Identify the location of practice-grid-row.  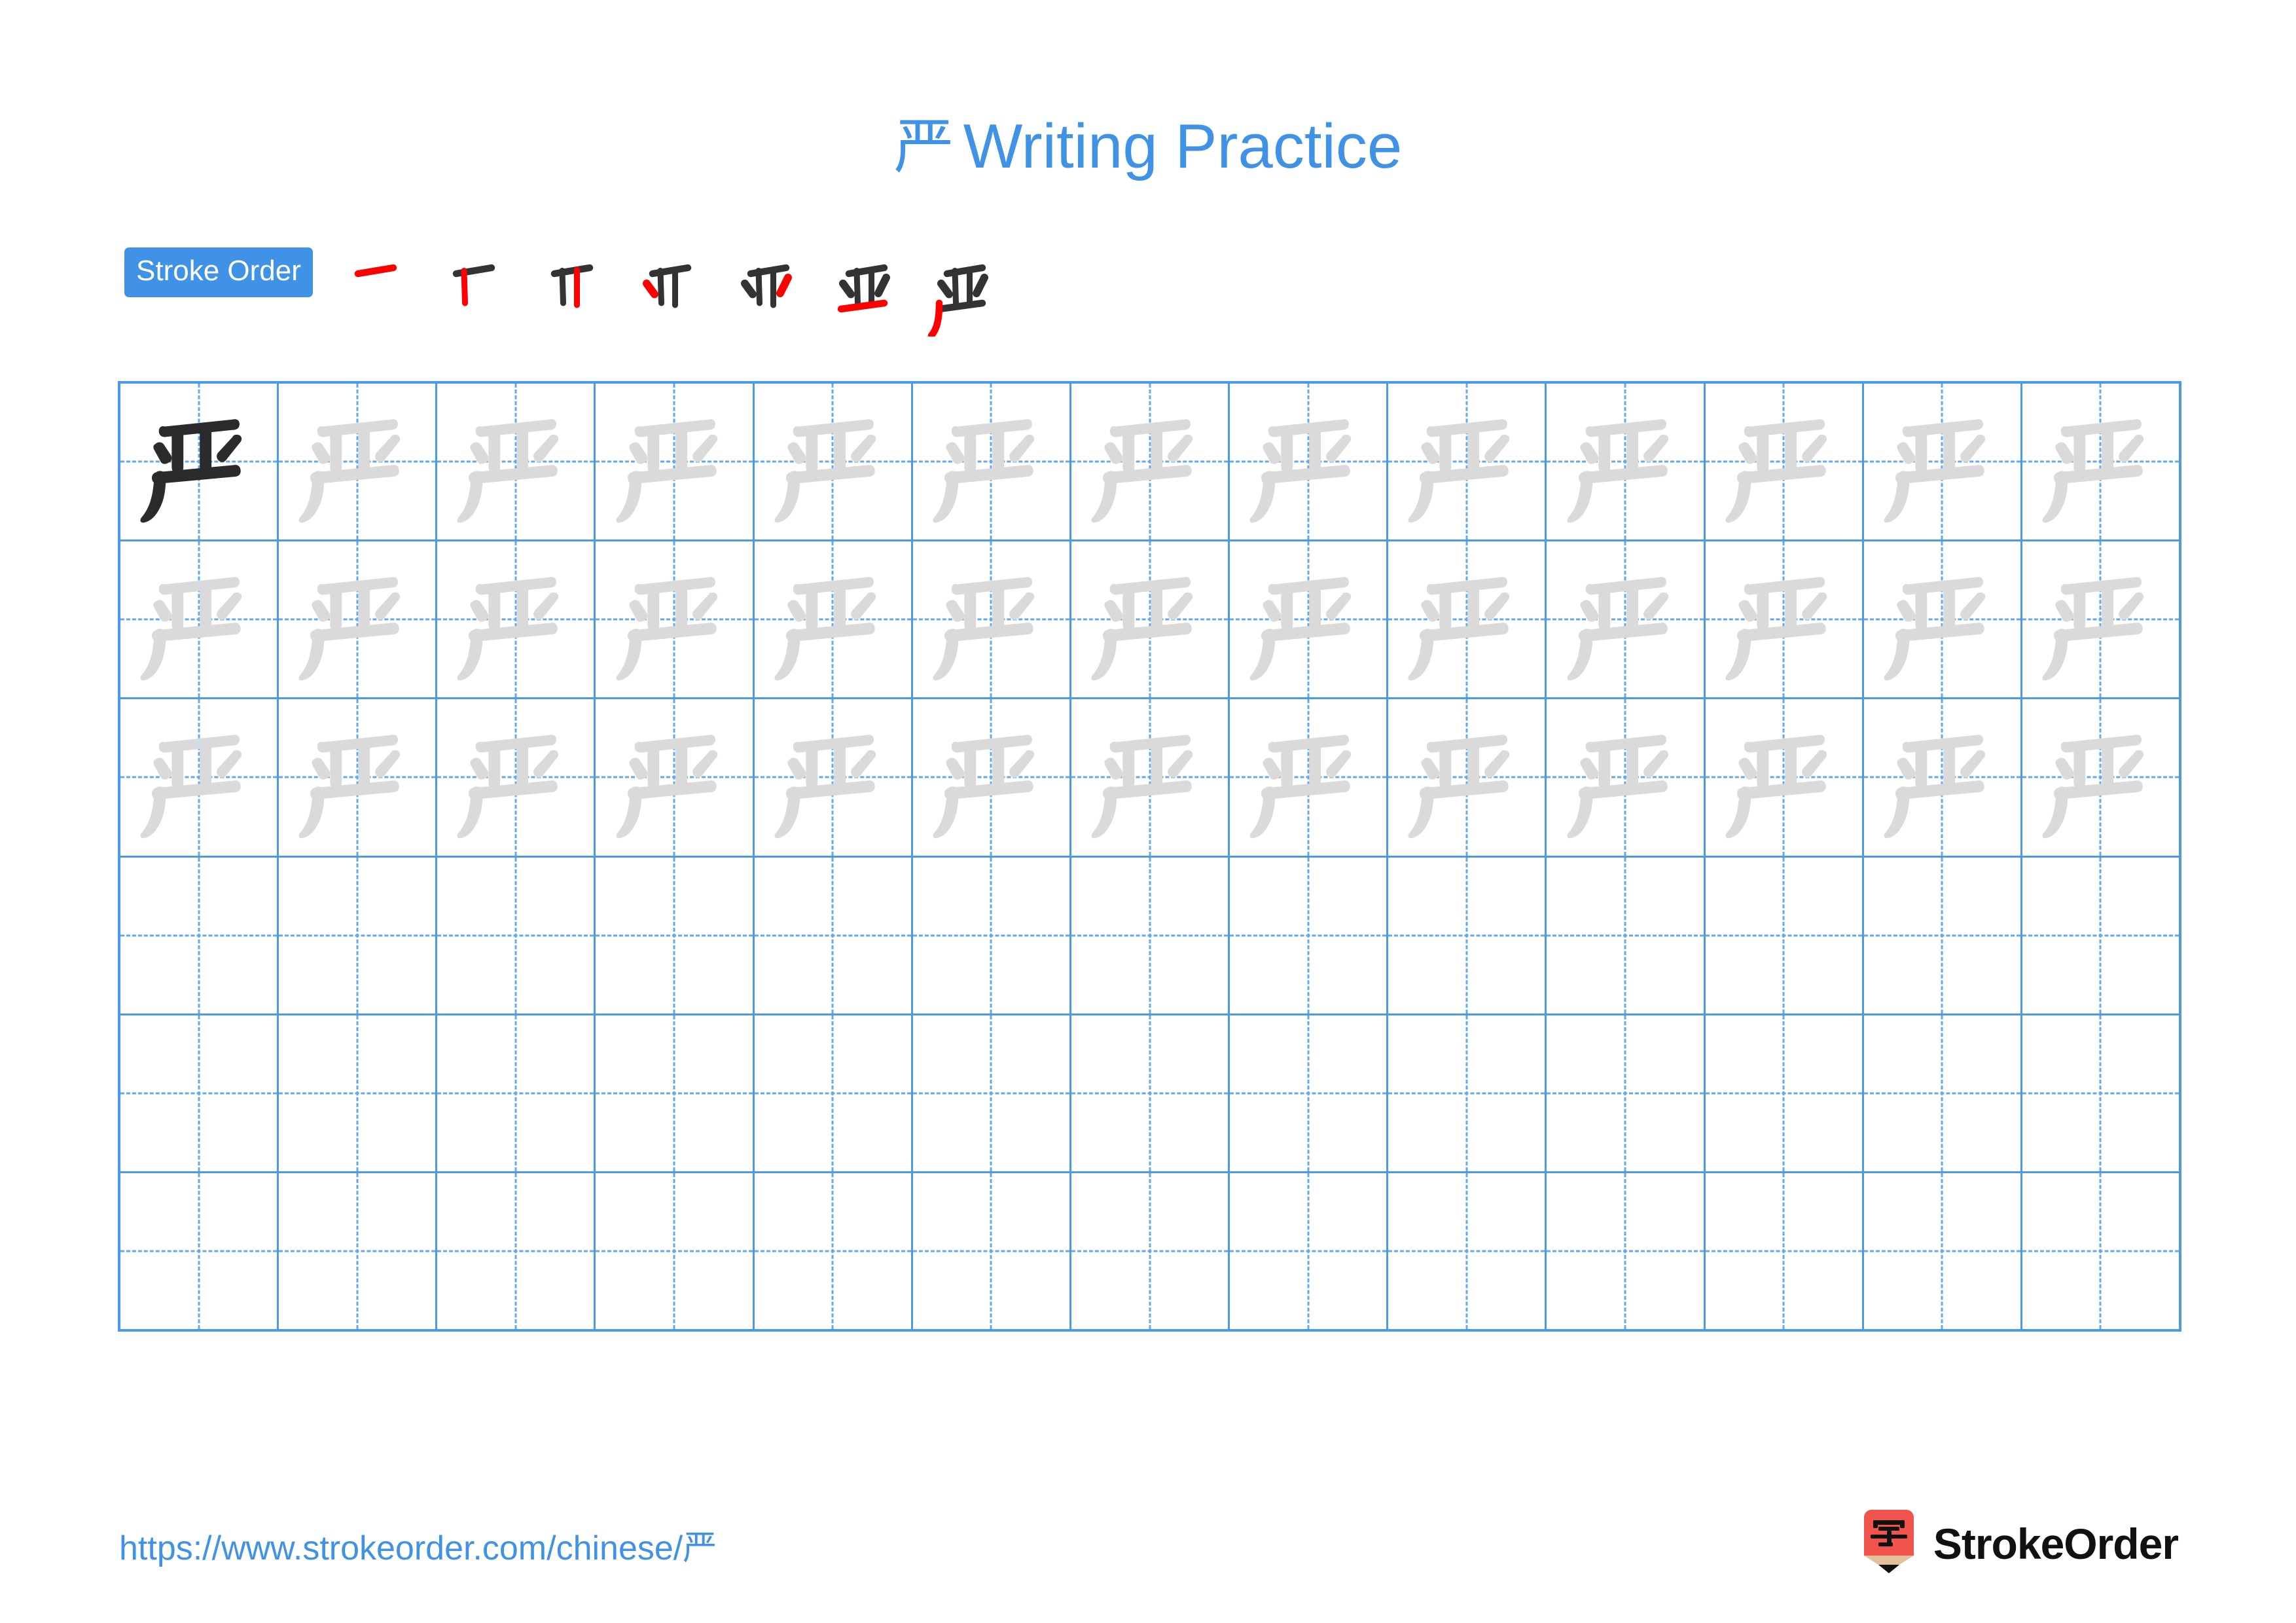
(1149, 778).